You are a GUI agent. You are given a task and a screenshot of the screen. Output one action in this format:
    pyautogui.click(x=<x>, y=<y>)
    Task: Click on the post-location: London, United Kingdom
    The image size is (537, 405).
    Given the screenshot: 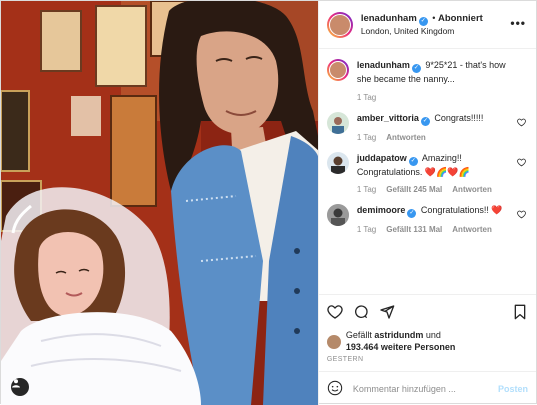 What is the action you would take?
    pyautogui.click(x=435, y=31)
    